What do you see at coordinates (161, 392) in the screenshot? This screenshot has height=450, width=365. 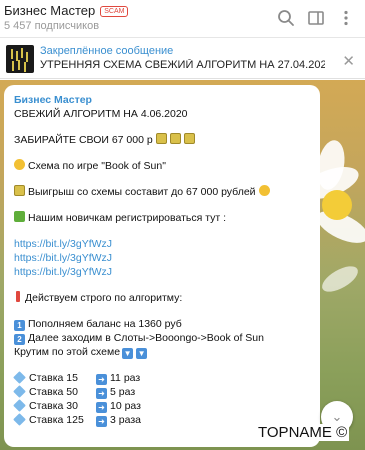 I see `stake-row: Ставка 50 ➜ 5 раз` at bounding box center [161, 392].